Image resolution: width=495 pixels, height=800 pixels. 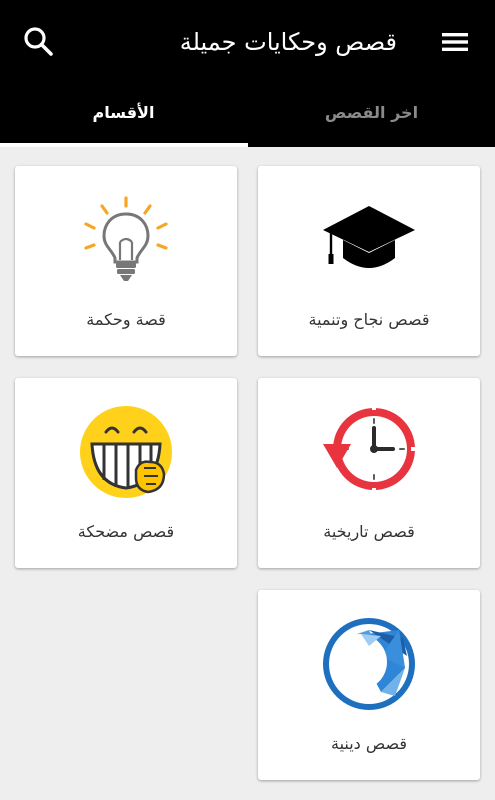 What do you see at coordinates (369, 664) in the screenshot?
I see `crescent-moon-icon` at bounding box center [369, 664].